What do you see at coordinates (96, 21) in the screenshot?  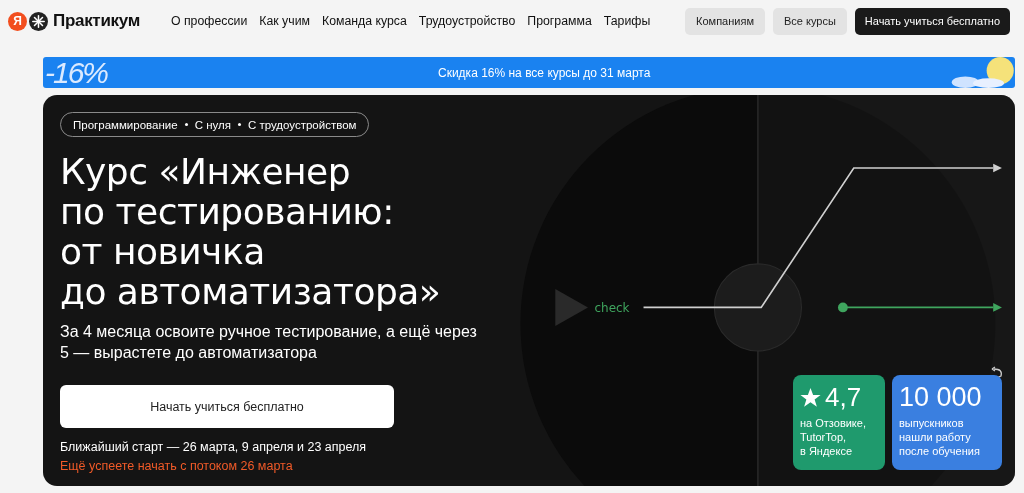 I see `logo-text: Практикум` at bounding box center [96, 21].